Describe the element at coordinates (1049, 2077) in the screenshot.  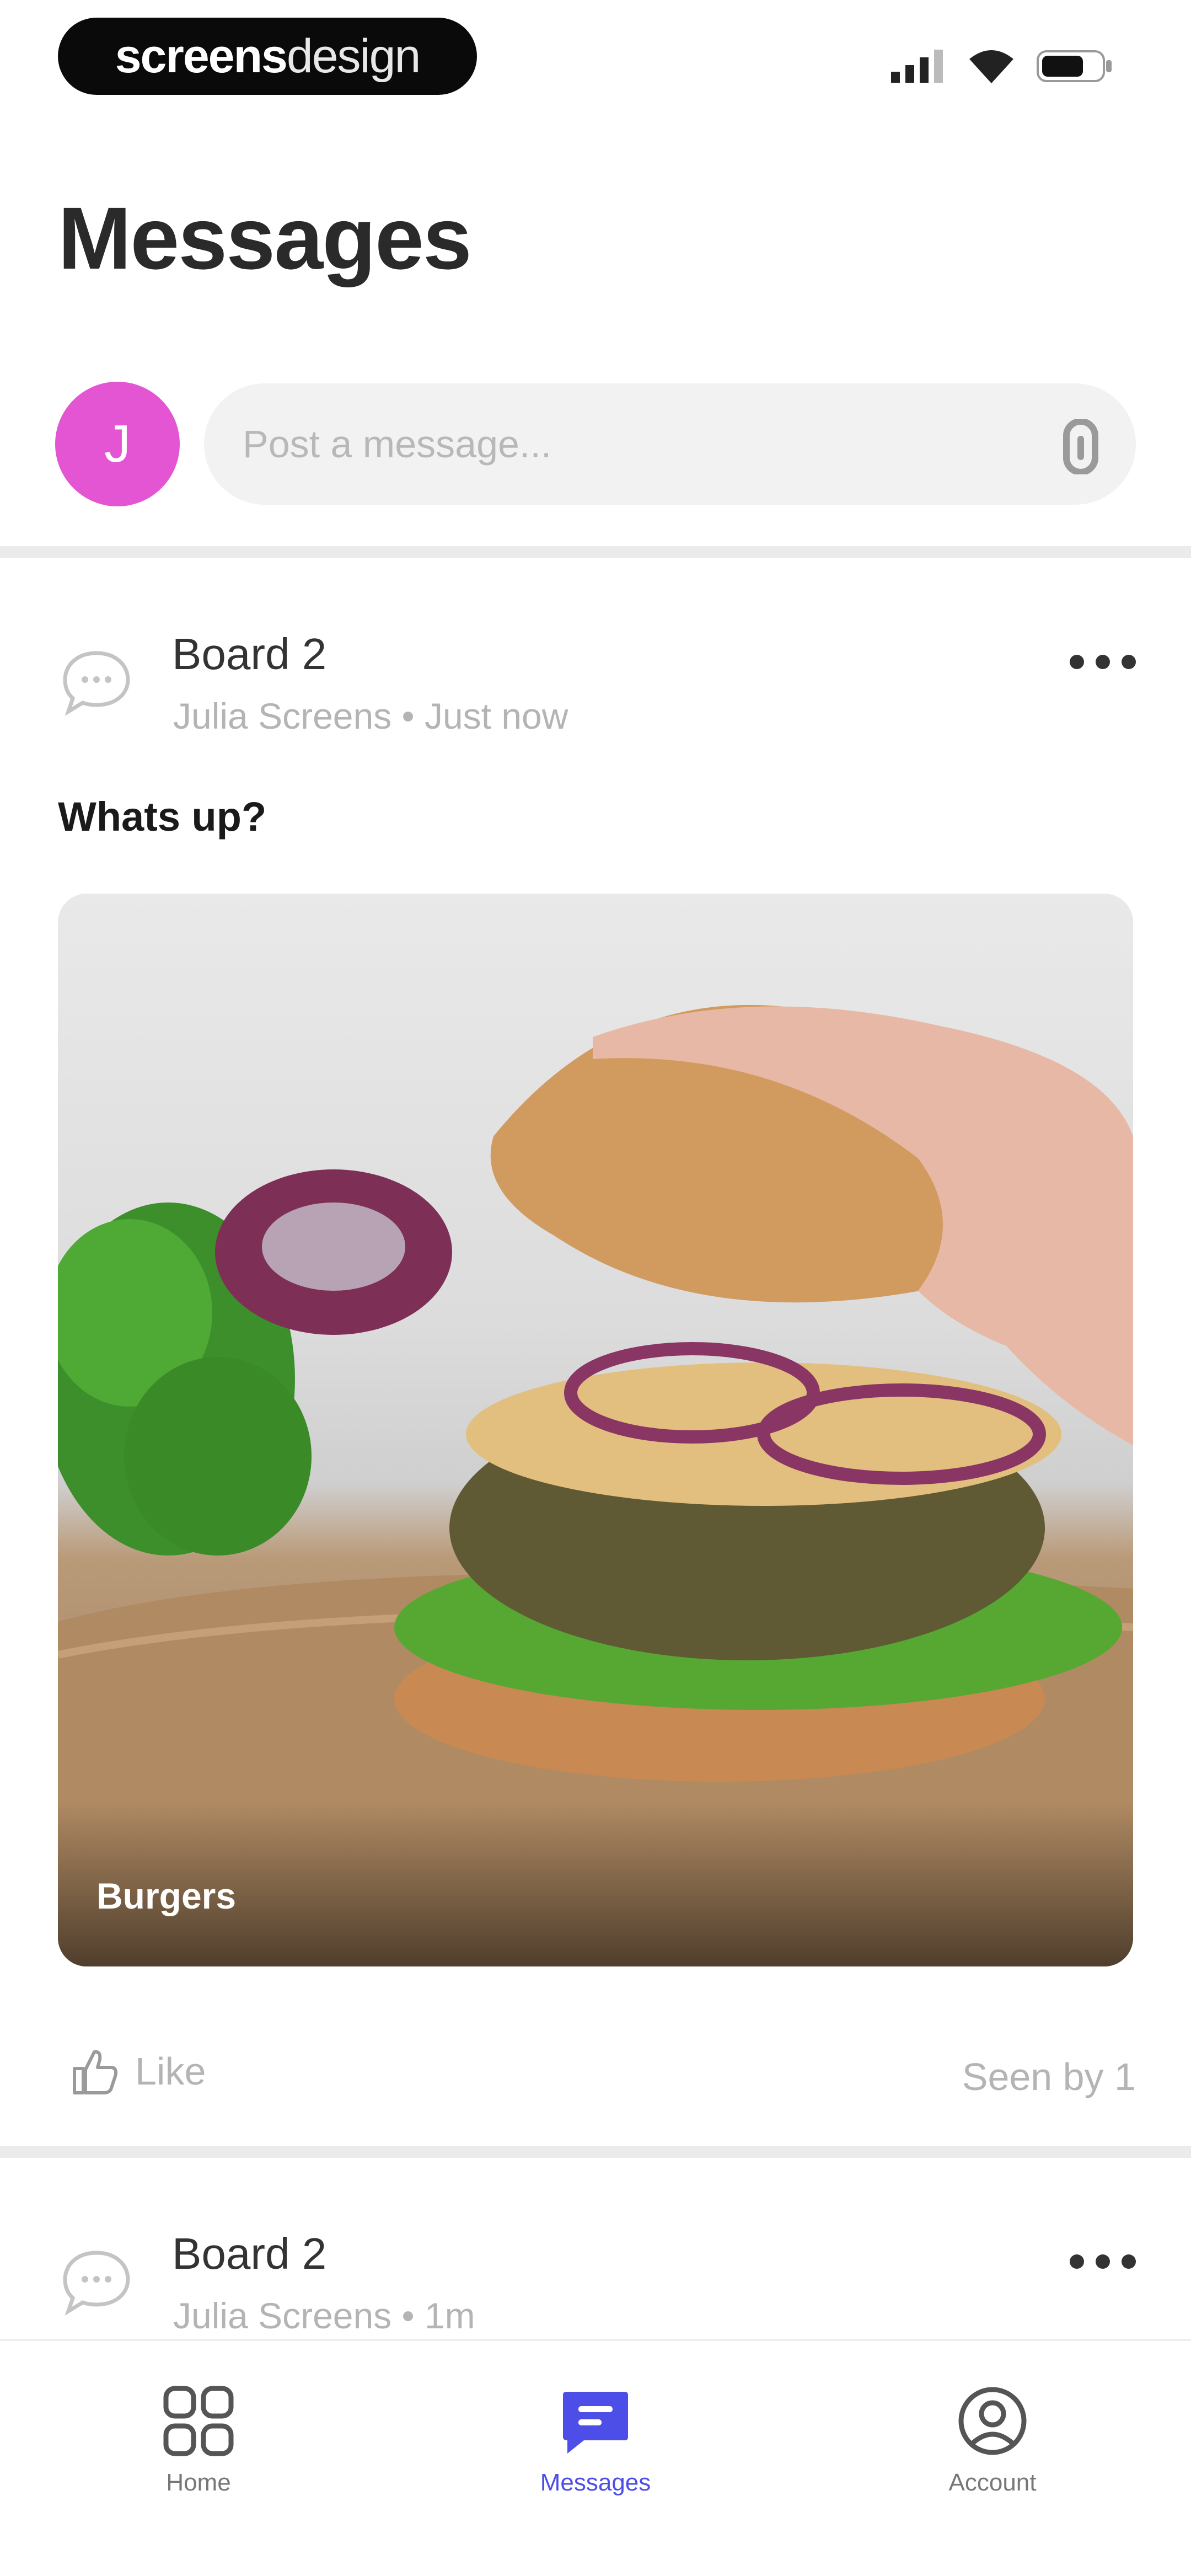
I see `seen-by-text: Seen by 1` at that location.